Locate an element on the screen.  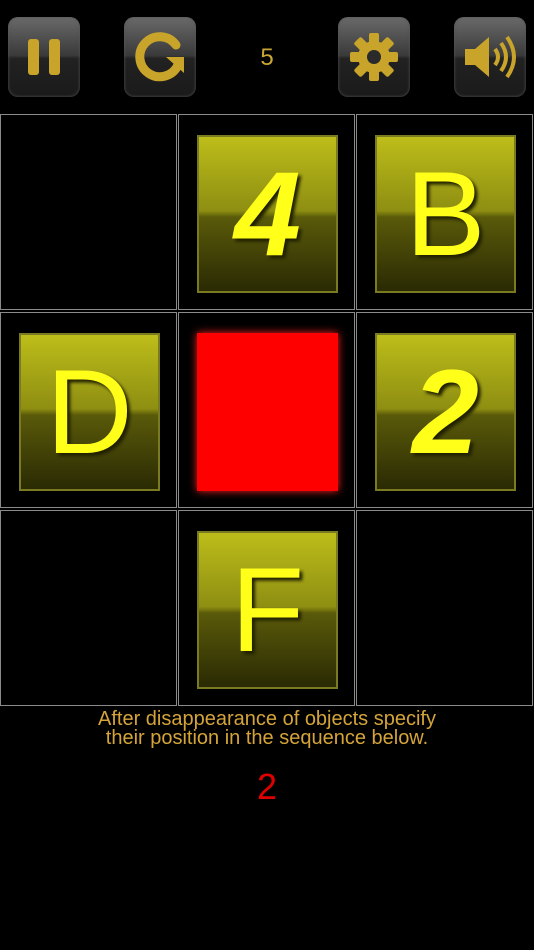
level-counter: 5 is located at coordinates (267, 57).